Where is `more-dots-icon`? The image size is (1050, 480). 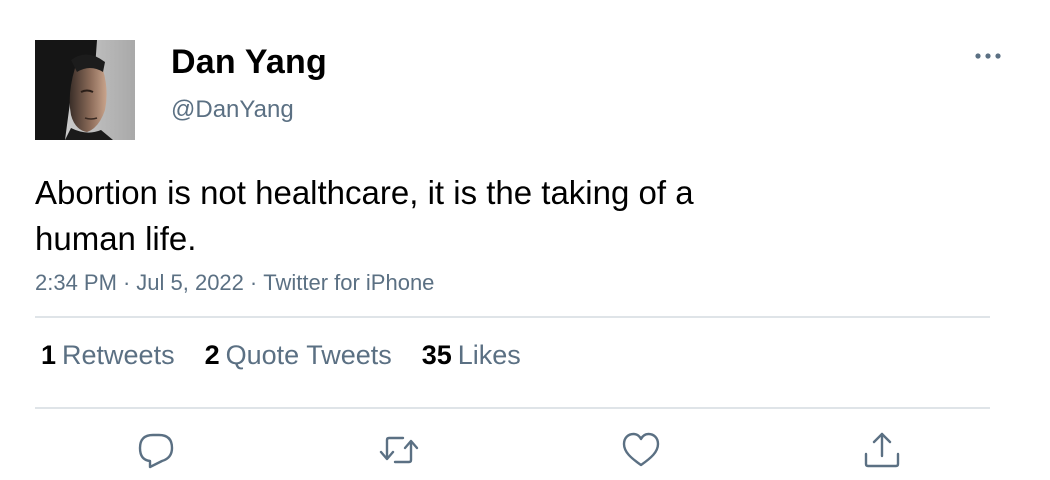
more-dots-icon is located at coordinates (988, 56).